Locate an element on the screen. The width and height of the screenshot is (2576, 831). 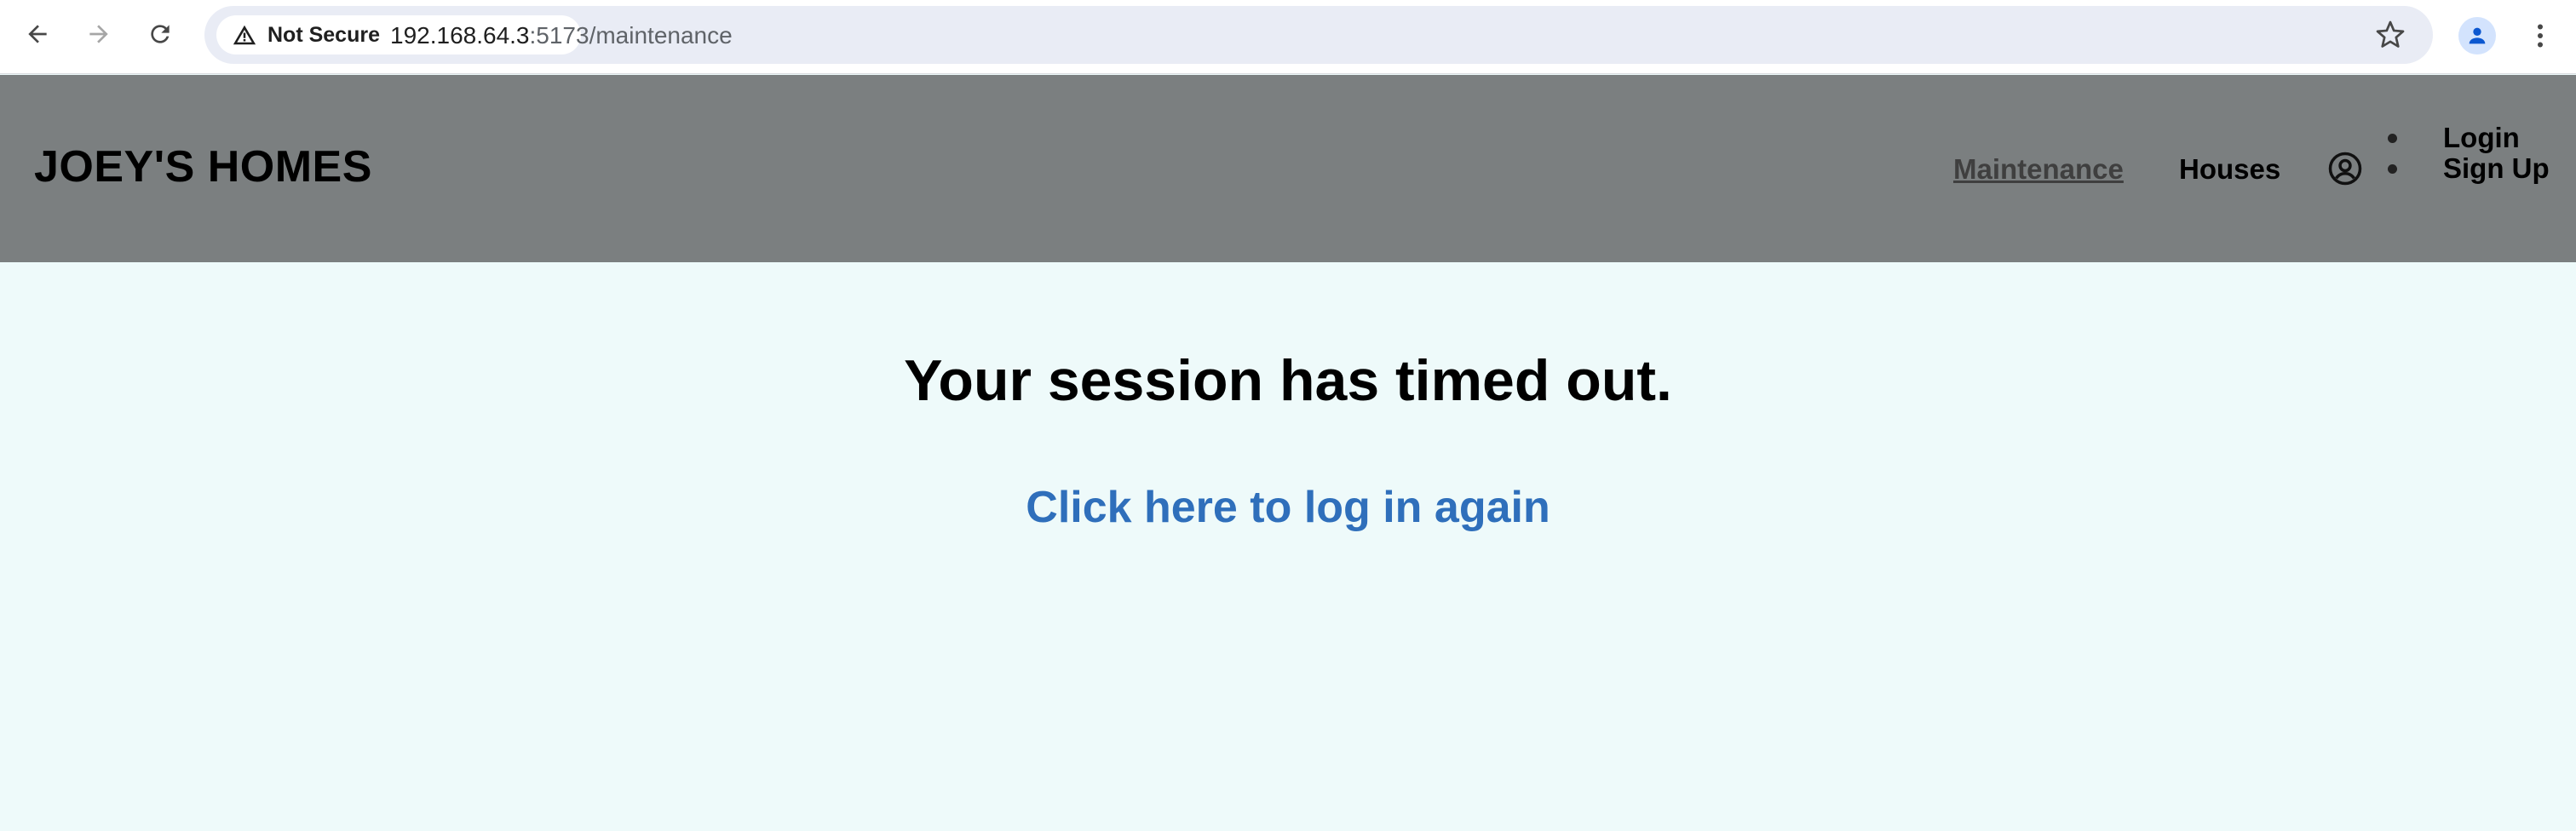
warning-icon is located at coordinates (245, 35).